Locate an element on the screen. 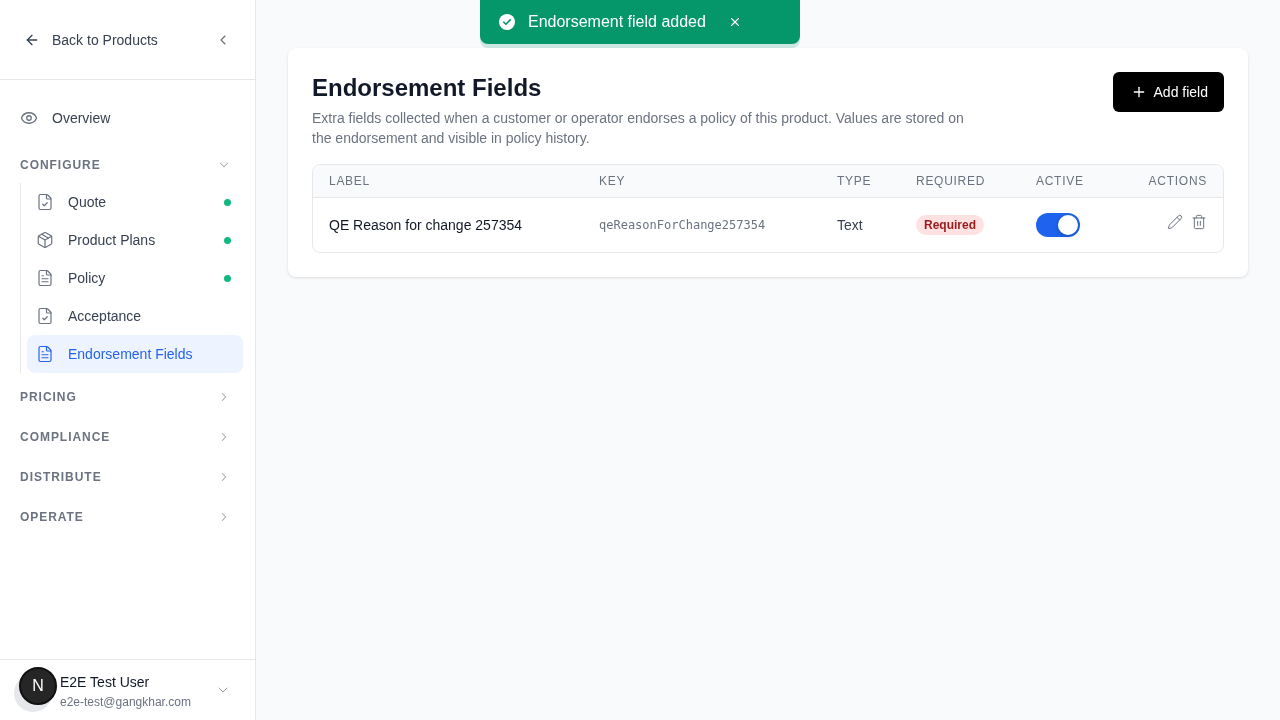 Image resolution: width=1280 pixels, height=720 pixels. required-badge: Required is located at coordinates (950, 225).